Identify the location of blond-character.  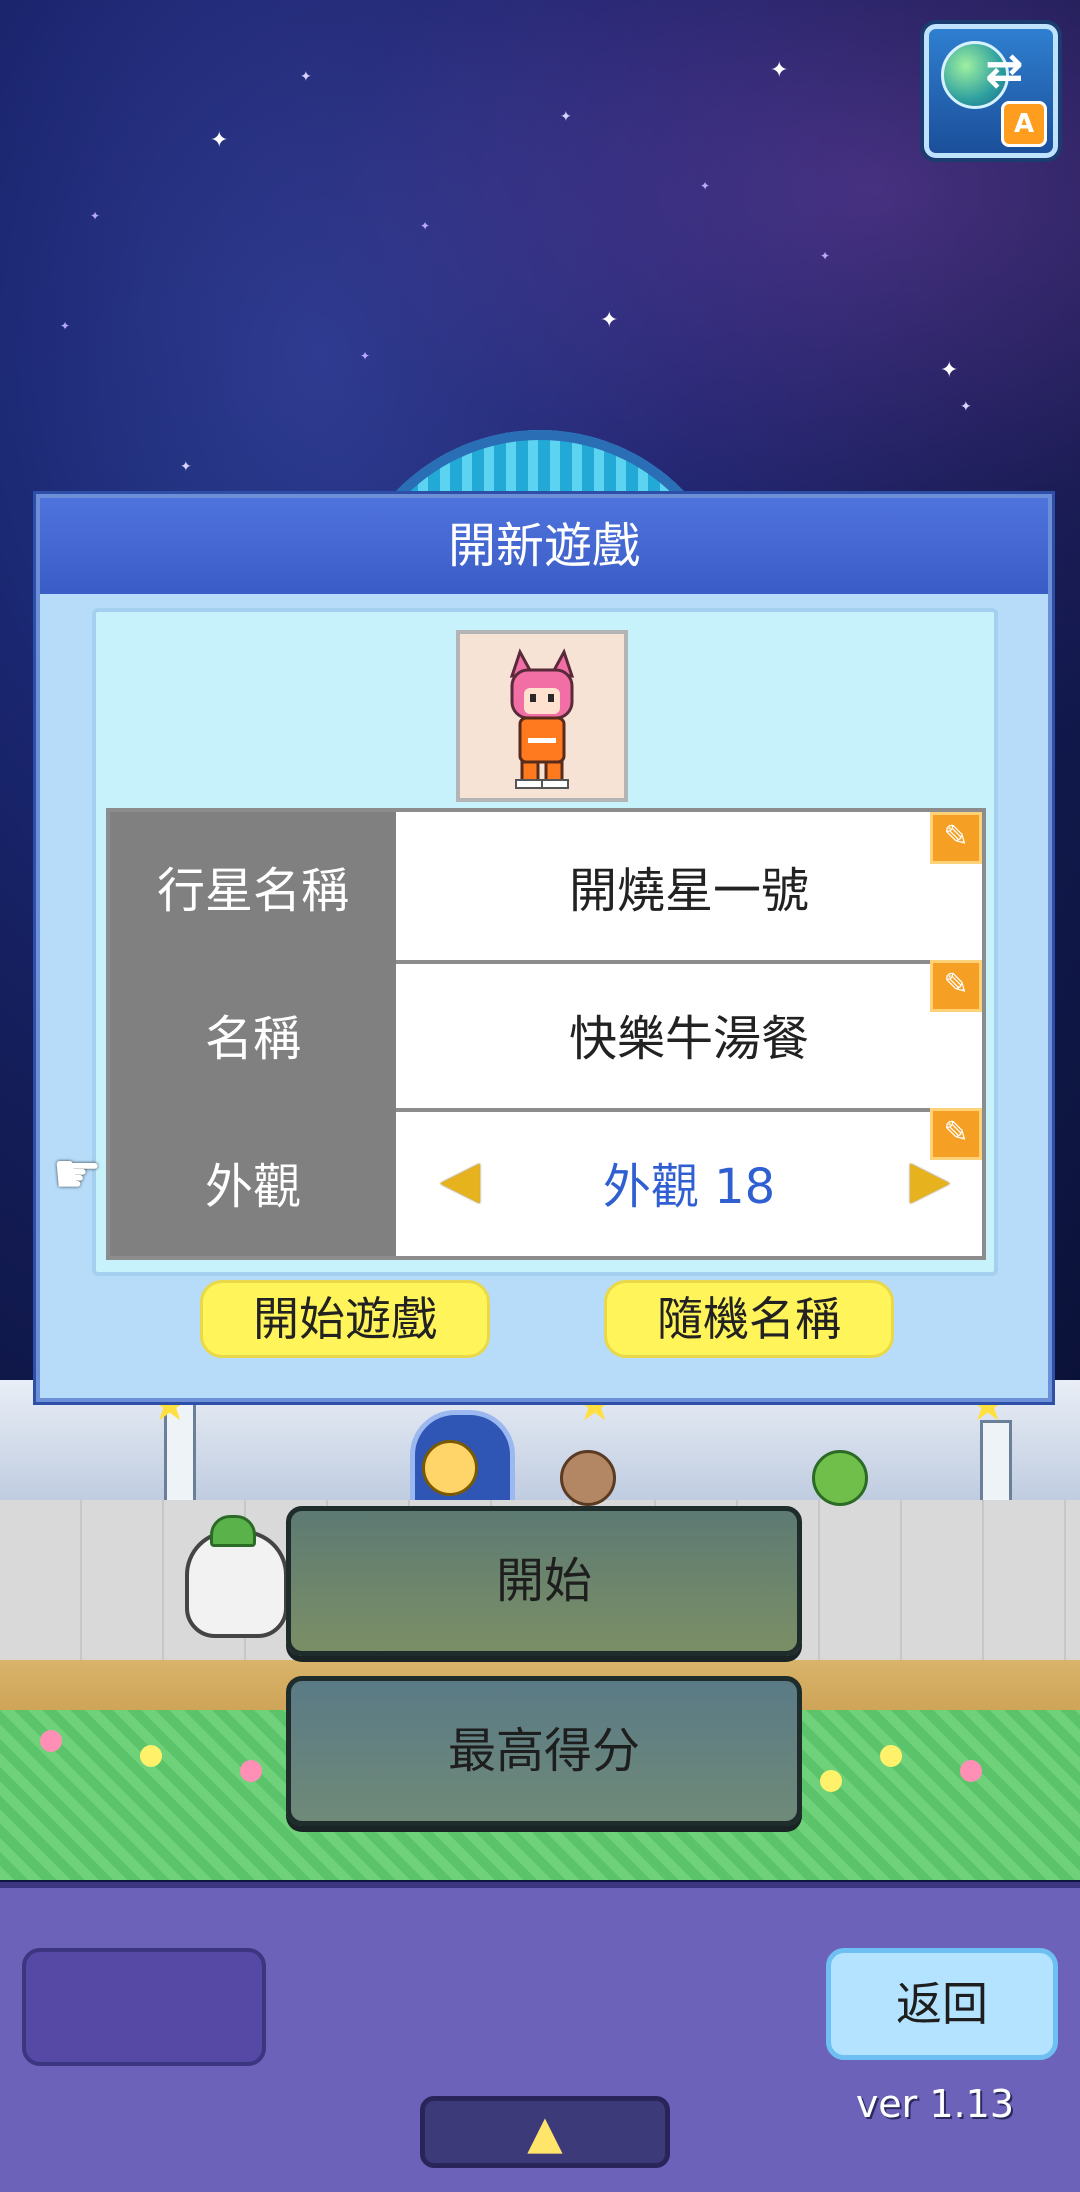
(450, 1468).